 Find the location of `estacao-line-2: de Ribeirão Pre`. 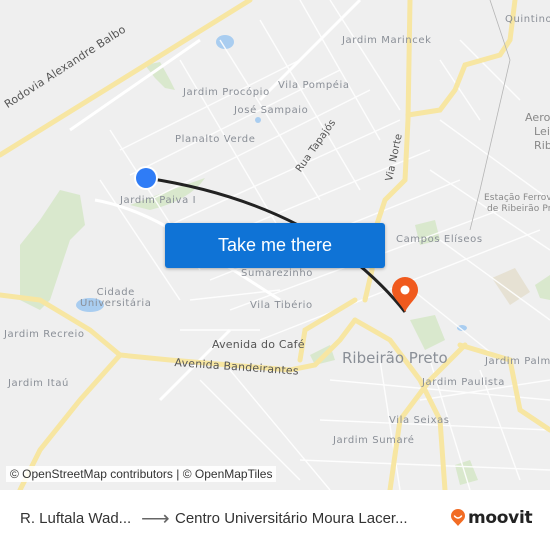

estacao-line-2: de Ribeirão Pre is located at coordinates (518, 209).